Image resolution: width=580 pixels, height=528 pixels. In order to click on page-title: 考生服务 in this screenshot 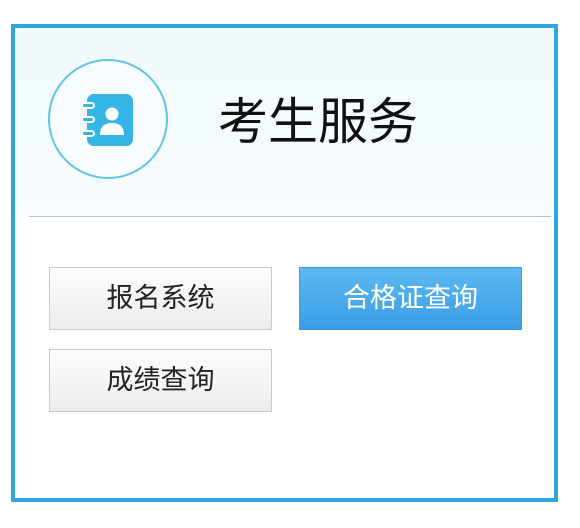, I will do `click(318, 122)`.